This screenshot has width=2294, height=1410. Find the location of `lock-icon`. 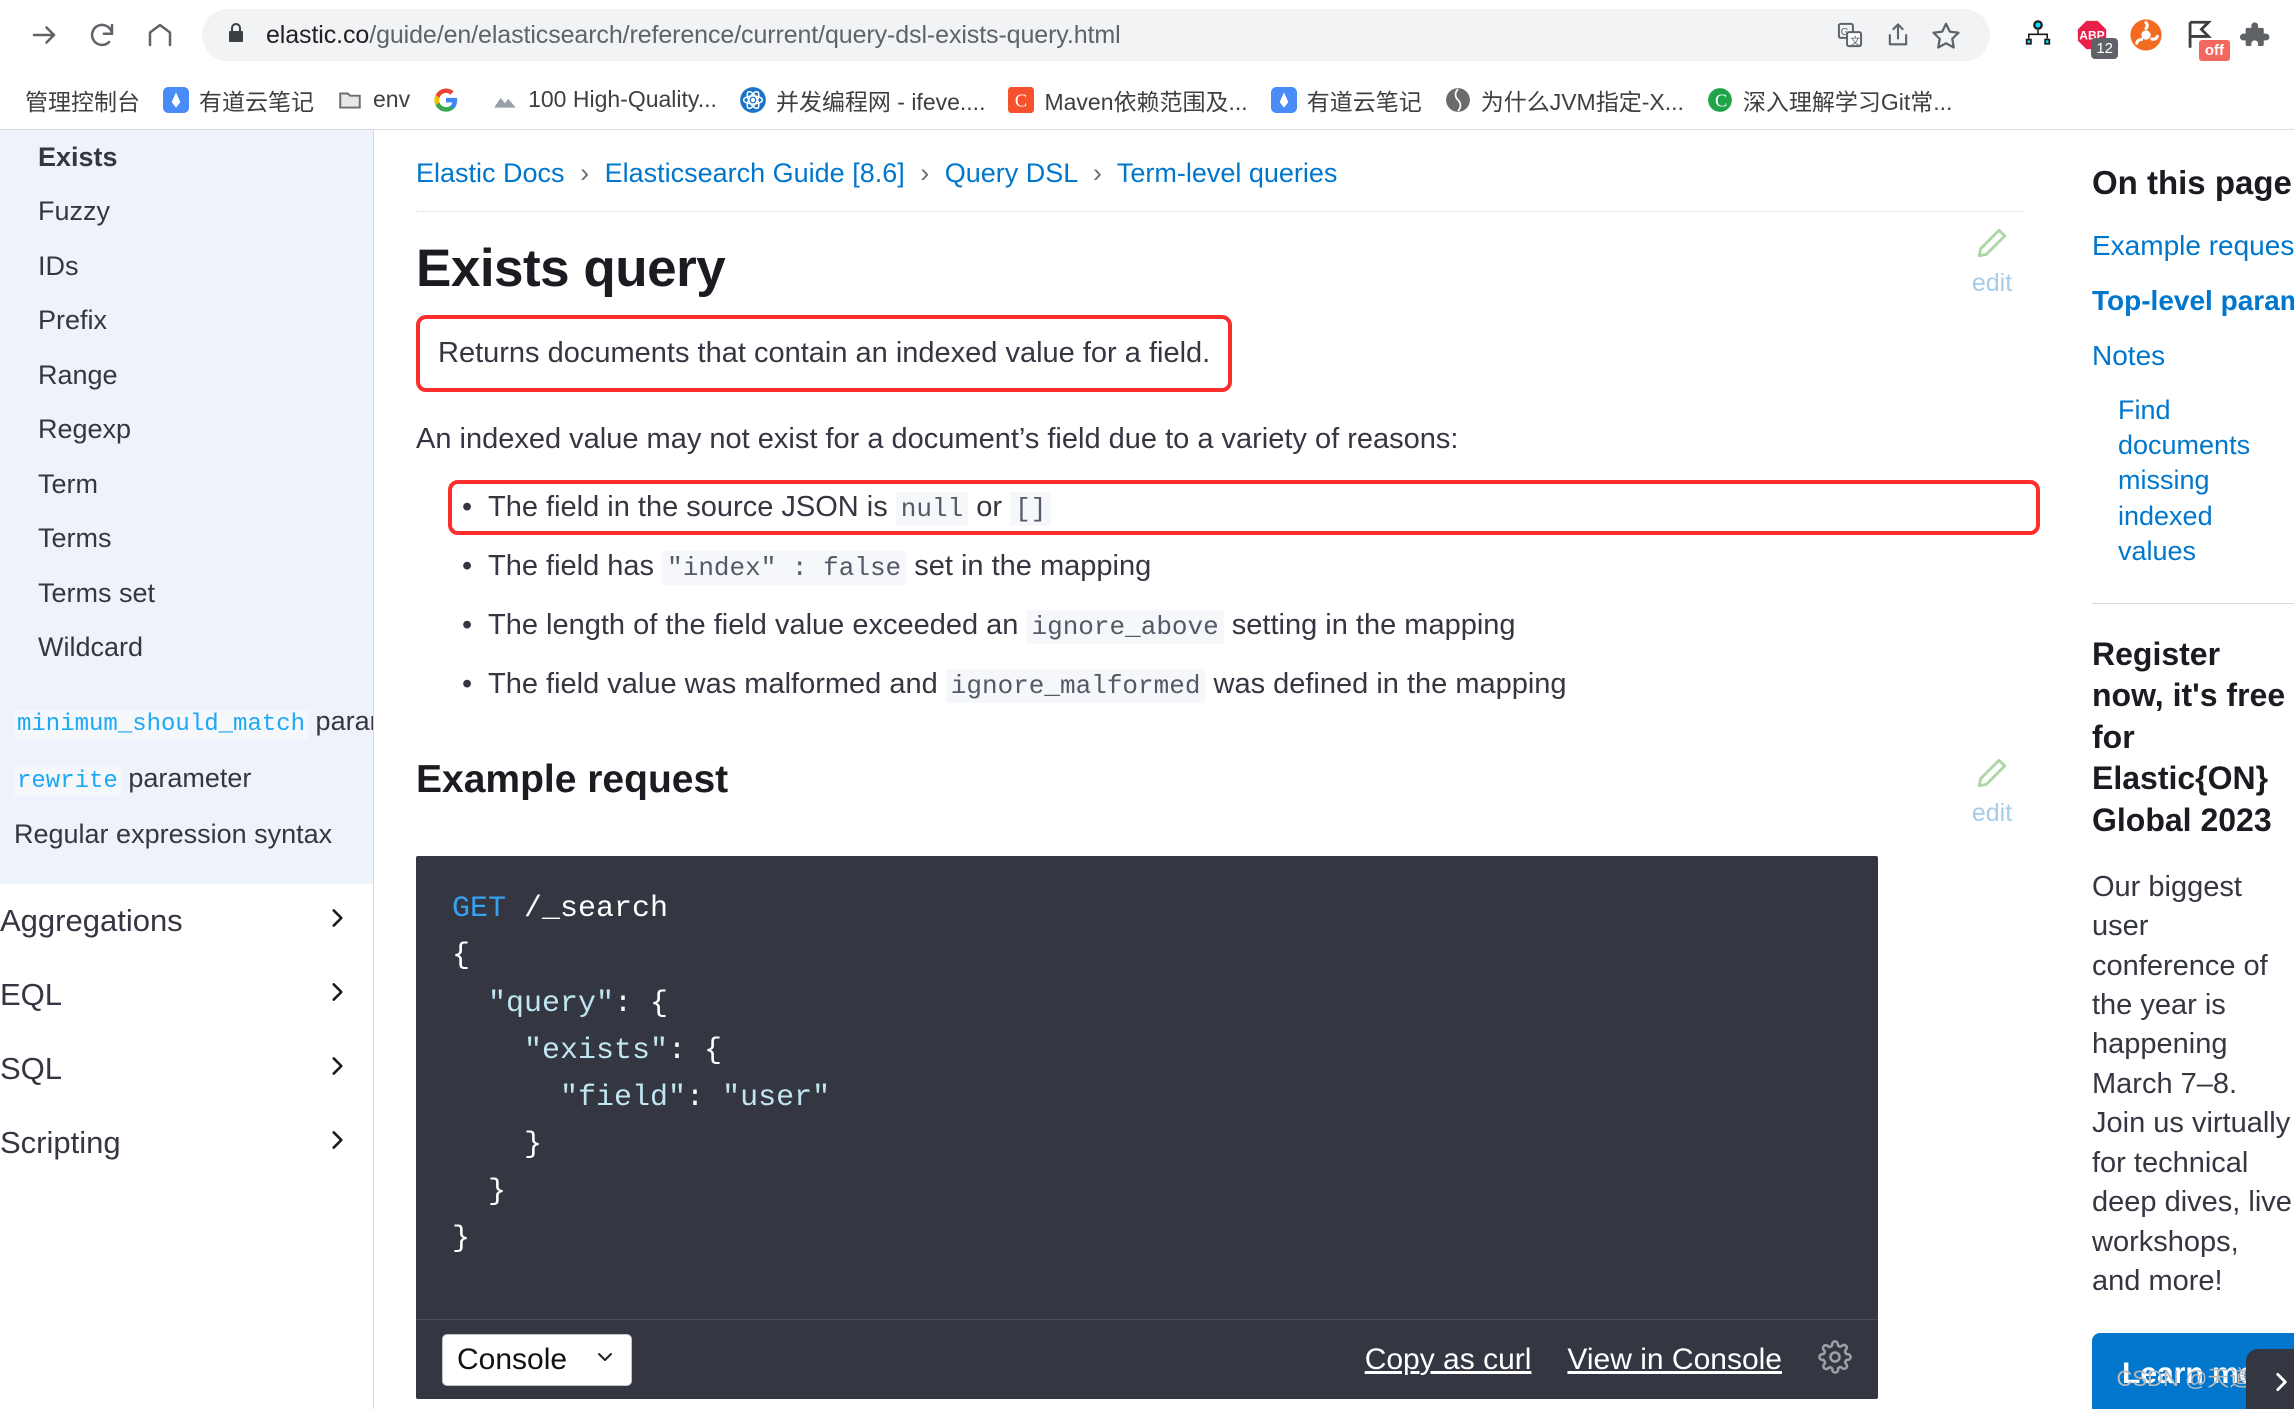

lock-icon is located at coordinates (236, 35).